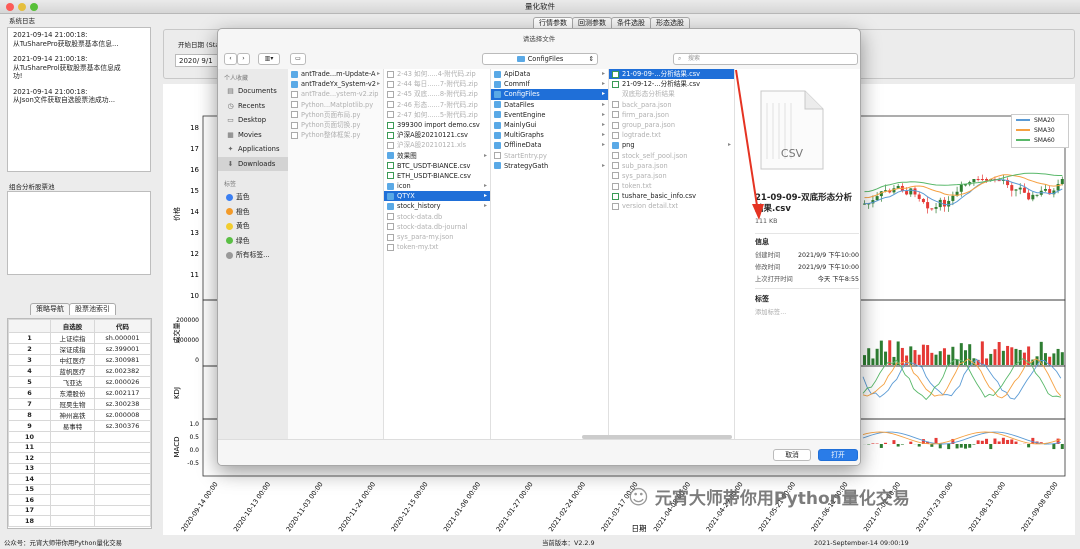 This screenshot has width=1080, height=549. I want to click on file-row: QTYX ▸, so click(437, 196).